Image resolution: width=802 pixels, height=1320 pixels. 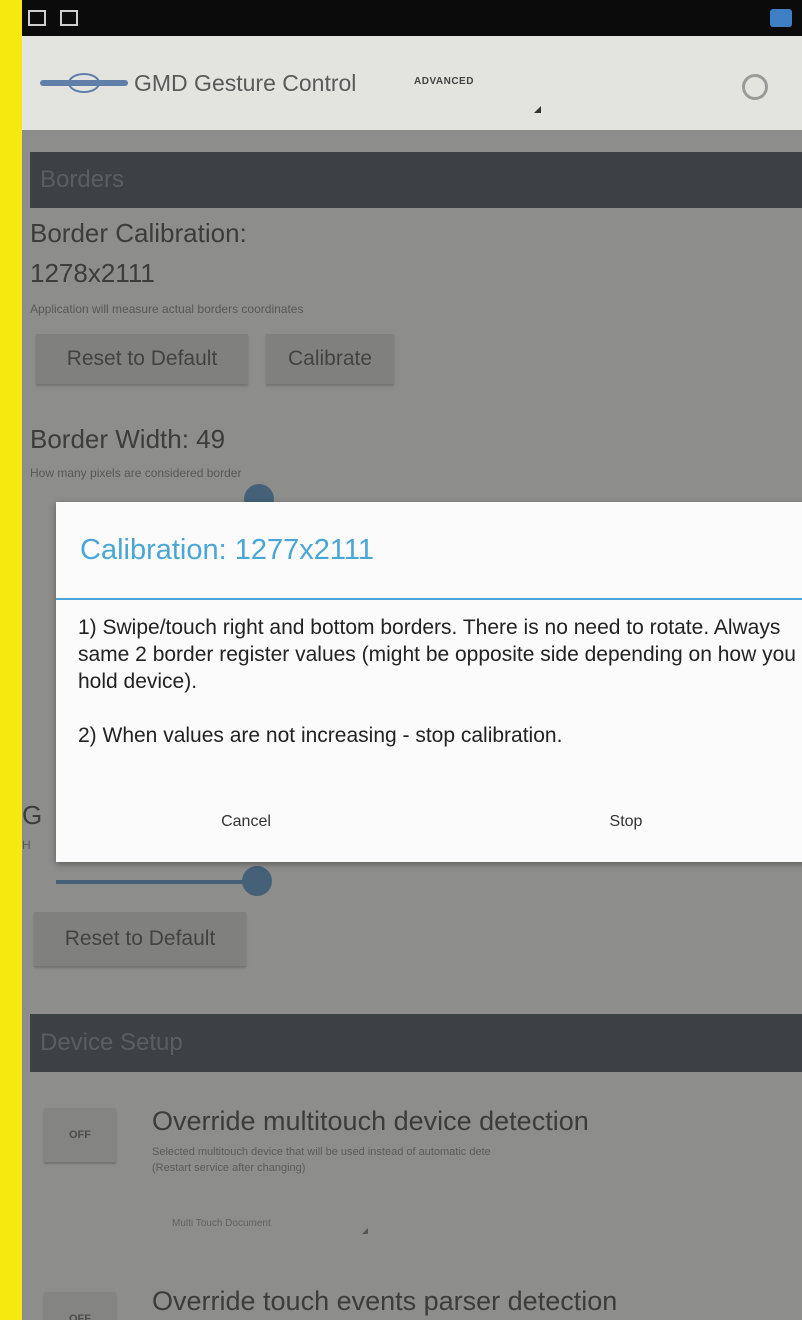 What do you see at coordinates (227, 550) in the screenshot?
I see `dialog-title: Calibration: 1277x2111` at bounding box center [227, 550].